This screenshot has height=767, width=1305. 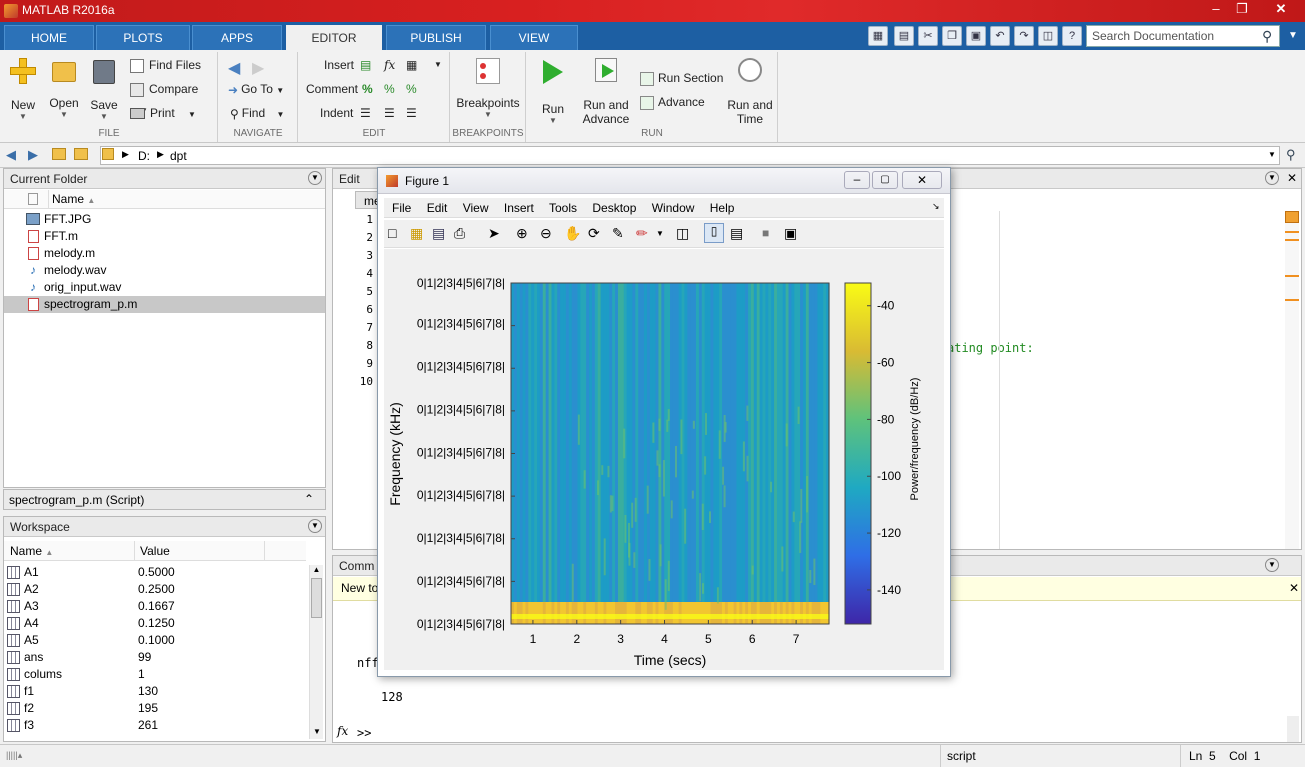 What do you see at coordinates (164, 304) in the screenshot?
I see `file-row-selected: spectrogram_p.m` at bounding box center [164, 304].